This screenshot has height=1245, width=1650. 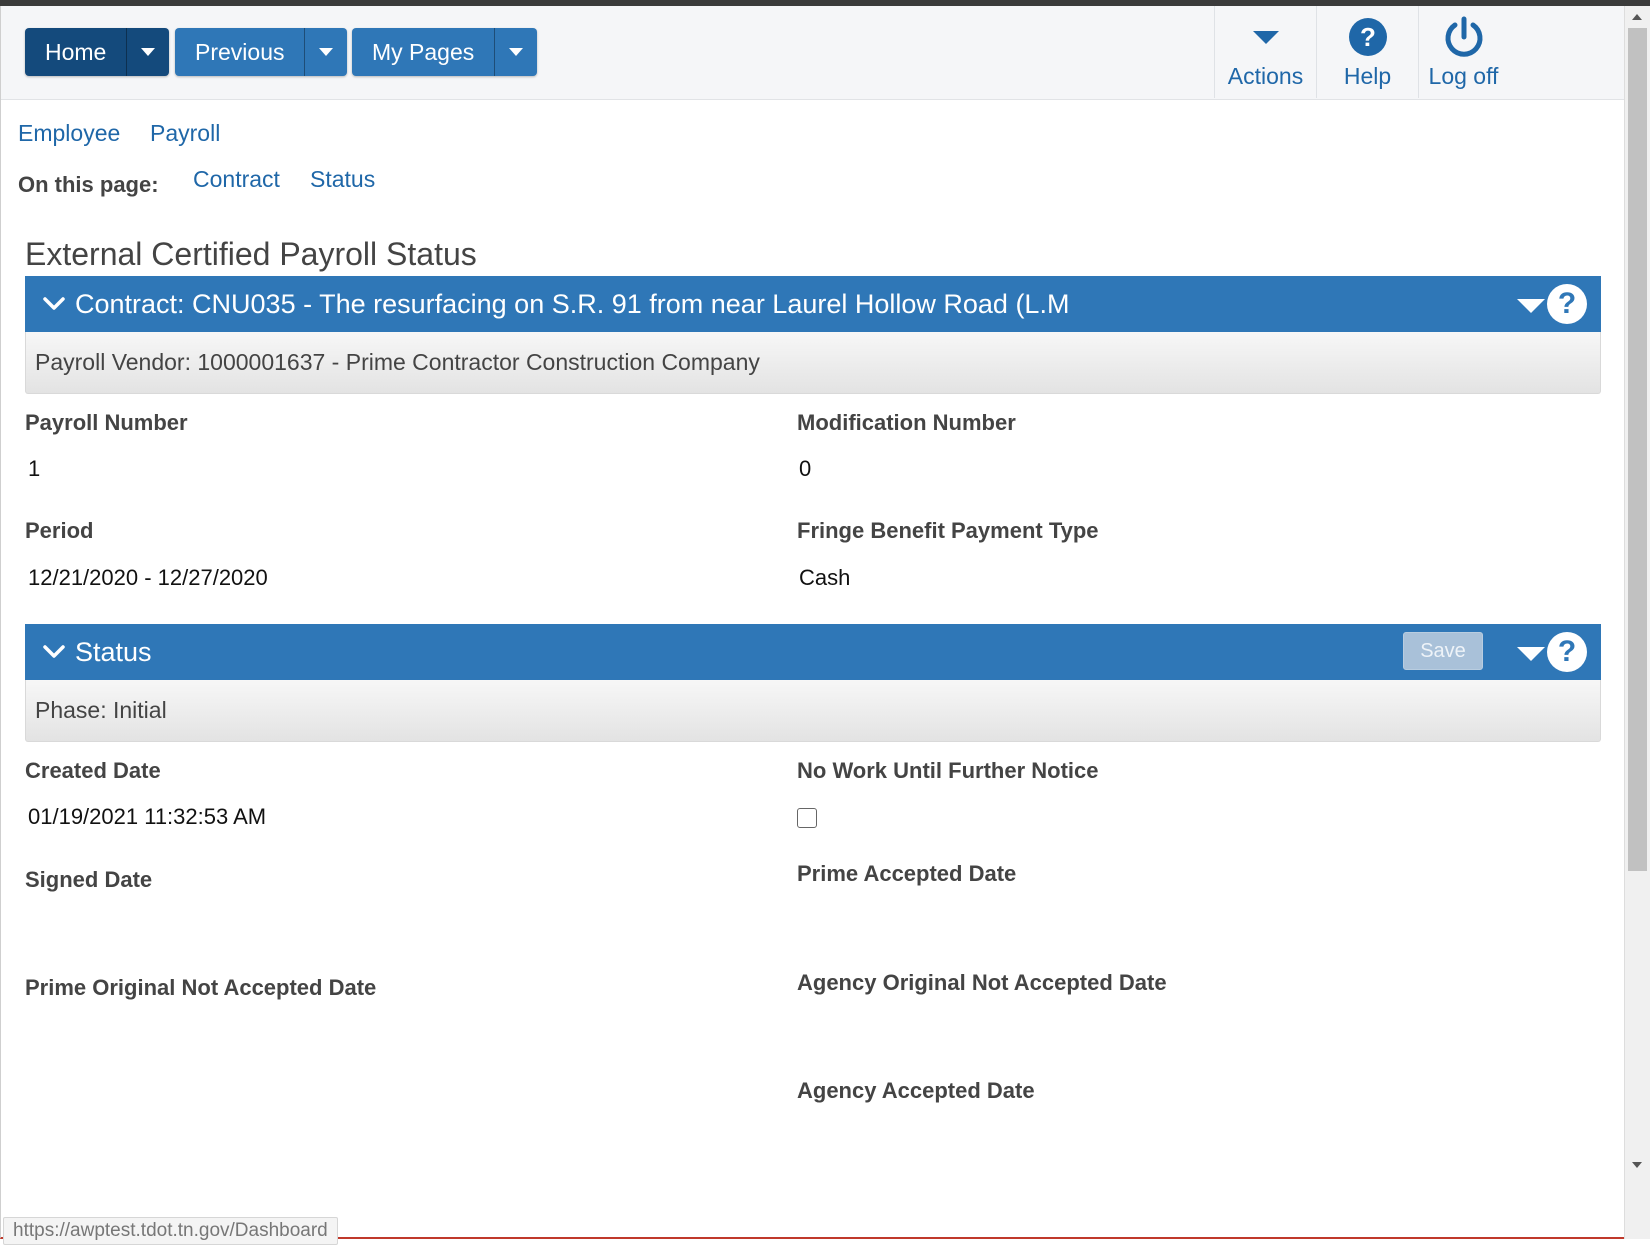 I want to click on home-button: Home, so click(x=97, y=52).